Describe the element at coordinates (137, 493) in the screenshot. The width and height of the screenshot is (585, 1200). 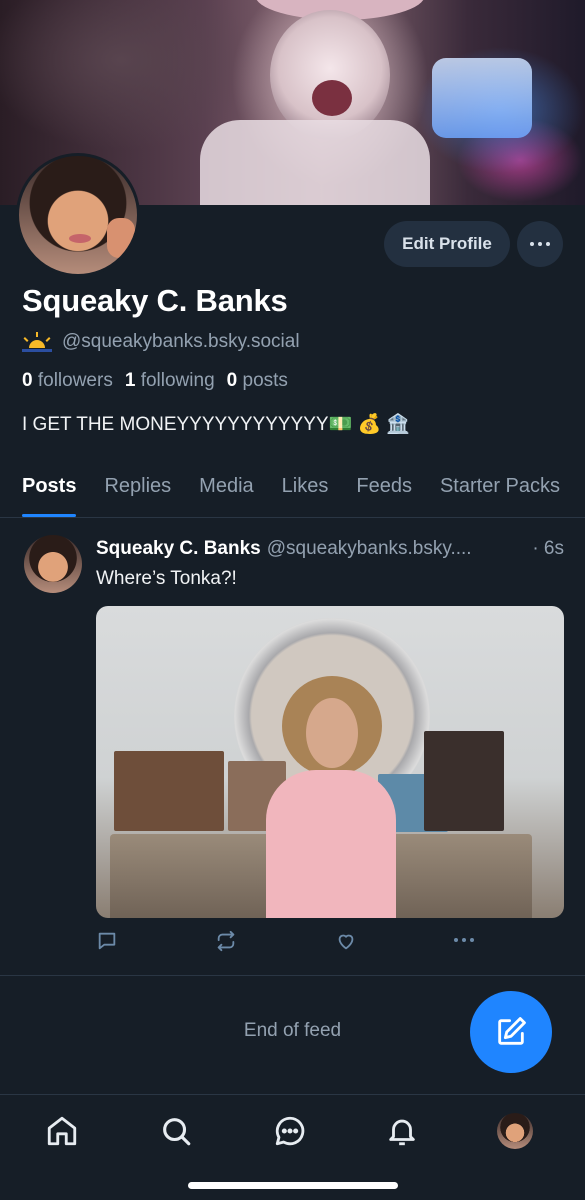
I see `tab-replies: Replies` at that location.